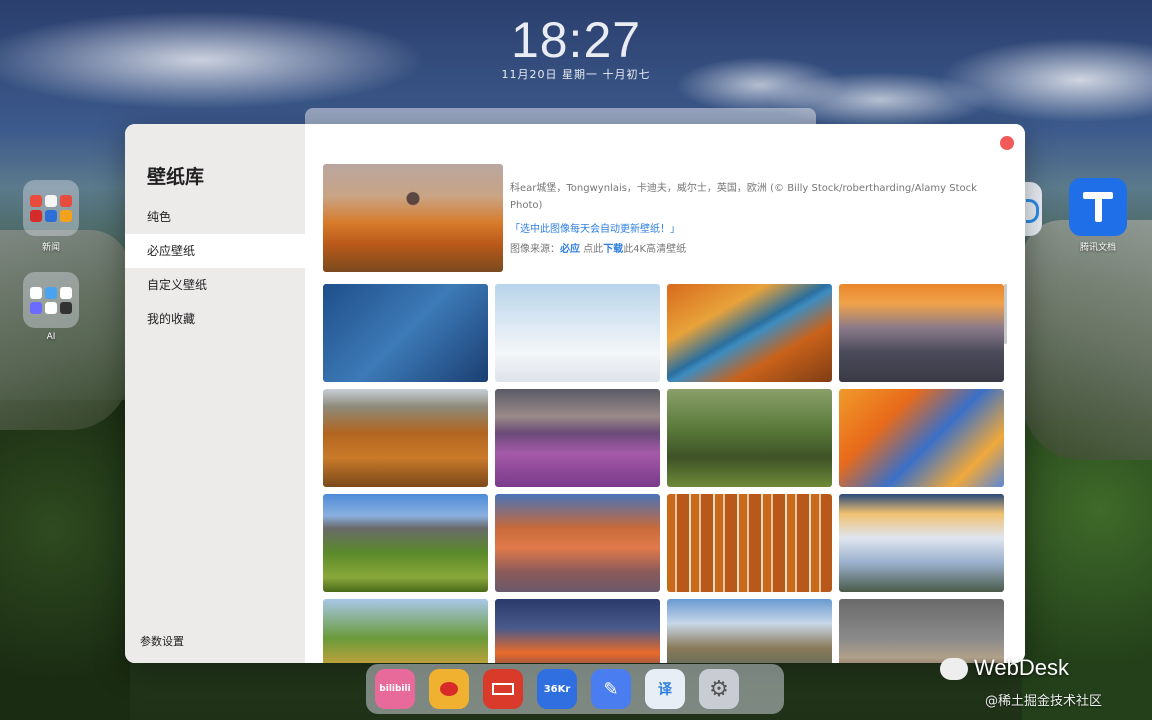  I want to click on pencil-icon: ✎, so click(611, 689).